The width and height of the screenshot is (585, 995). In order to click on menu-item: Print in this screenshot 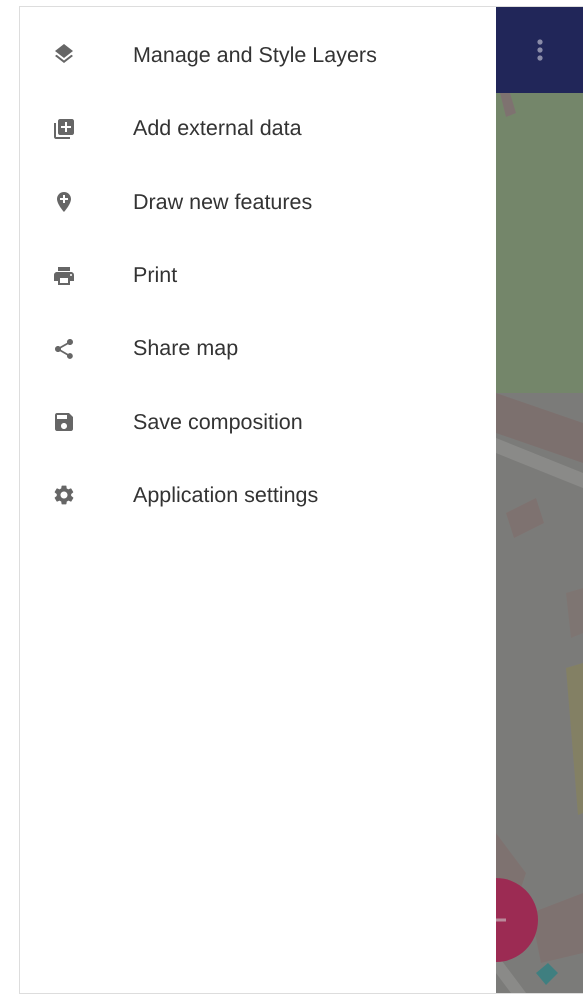, I will do `click(258, 275)`.